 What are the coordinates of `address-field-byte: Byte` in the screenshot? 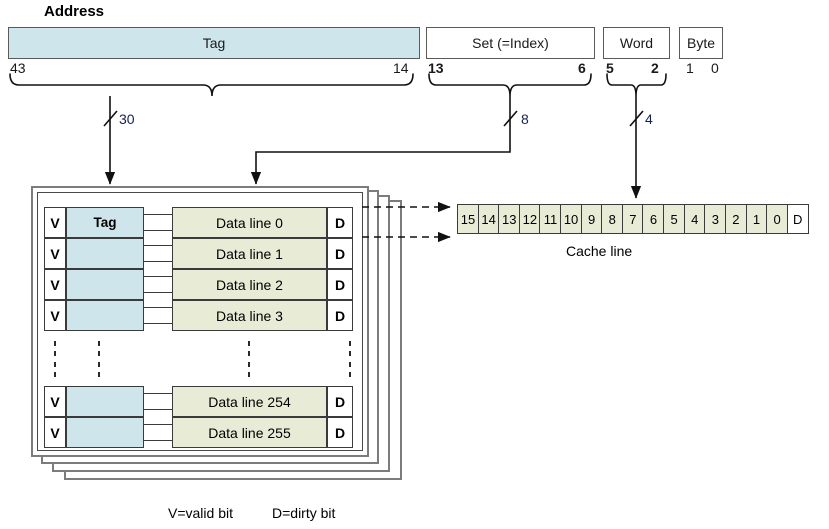 It's located at (701, 43).